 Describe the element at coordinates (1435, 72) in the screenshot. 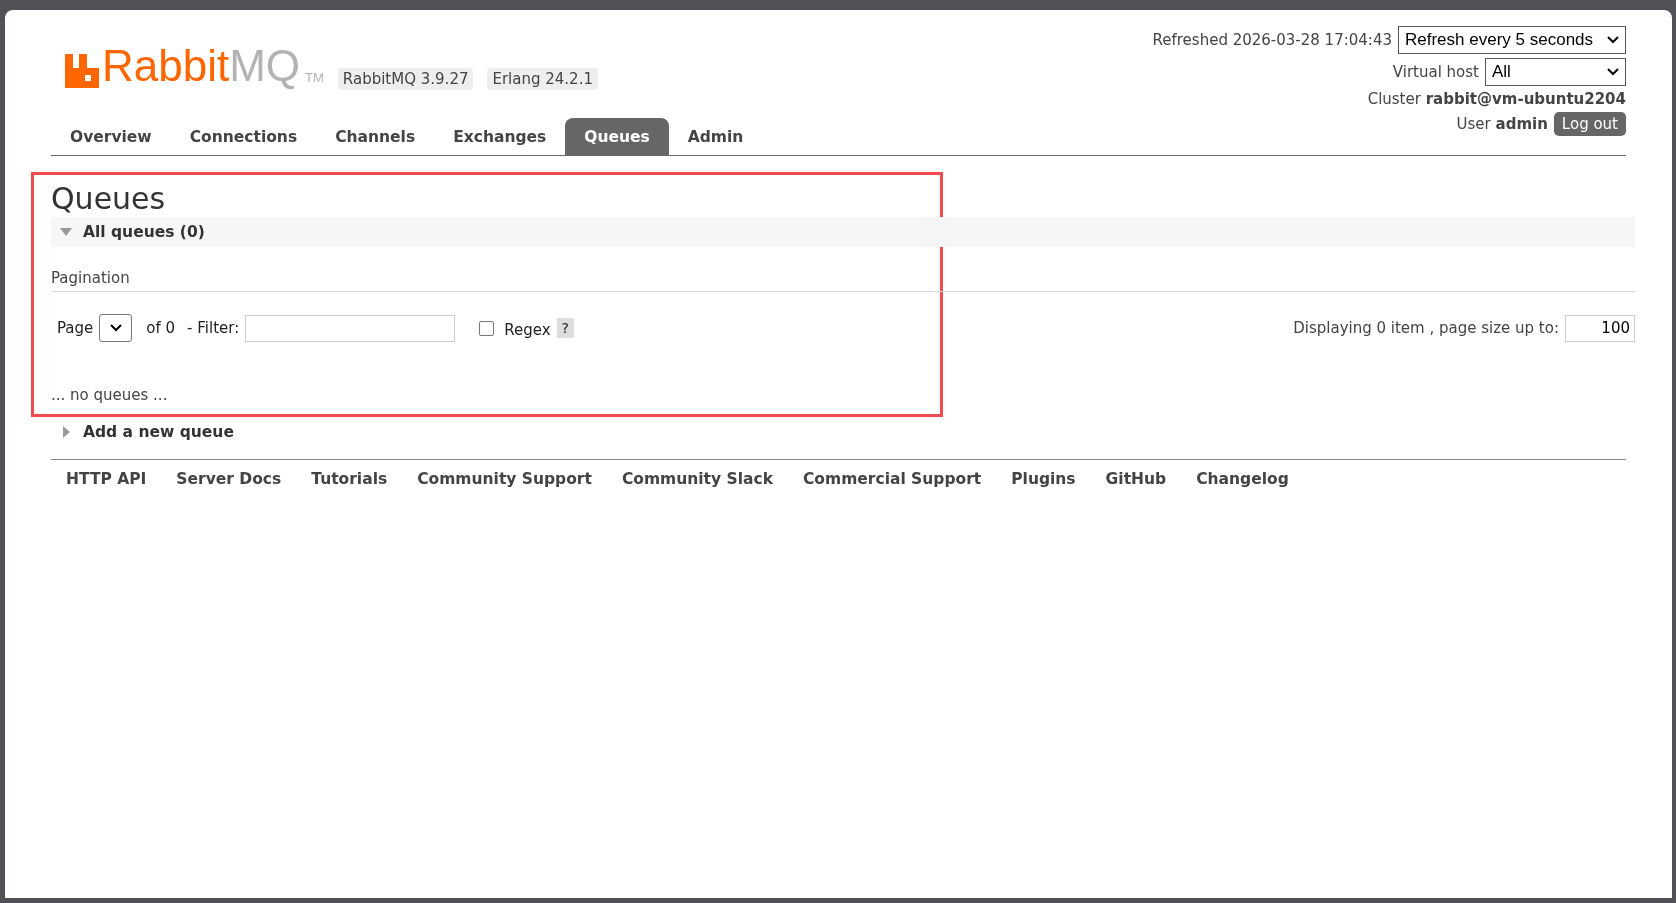

I see `vhost-label: Virtual host` at that location.